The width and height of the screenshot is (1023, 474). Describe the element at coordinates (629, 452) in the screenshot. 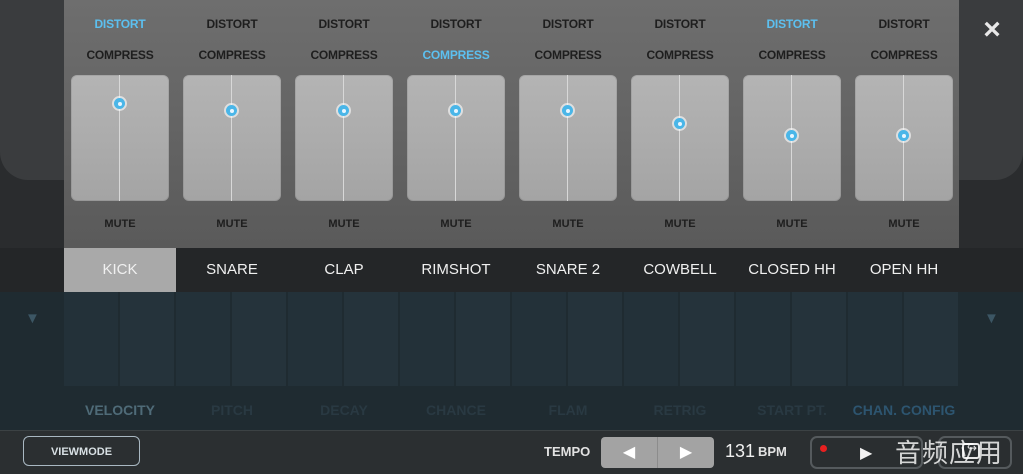

I see `tempo-decrease-button: ◀` at that location.